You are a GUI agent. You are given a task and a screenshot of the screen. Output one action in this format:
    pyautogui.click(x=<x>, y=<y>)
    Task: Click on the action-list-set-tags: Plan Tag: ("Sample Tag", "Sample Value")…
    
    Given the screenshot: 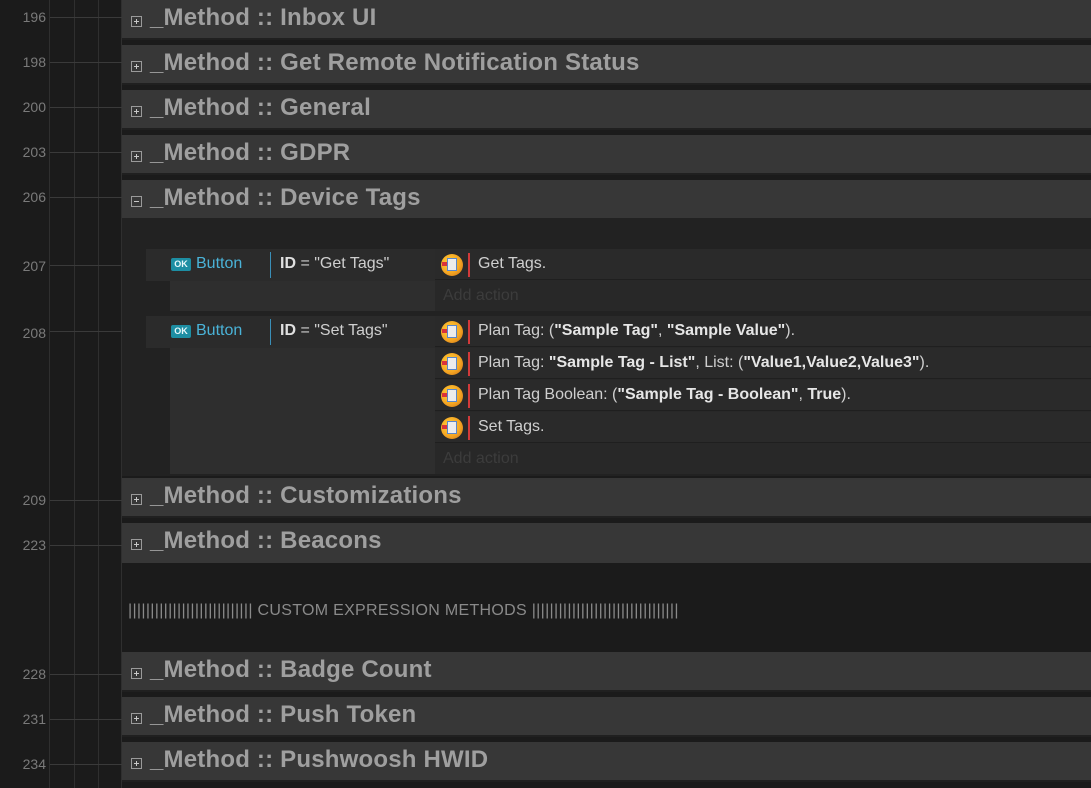 What is the action you would take?
    pyautogui.click(x=763, y=395)
    